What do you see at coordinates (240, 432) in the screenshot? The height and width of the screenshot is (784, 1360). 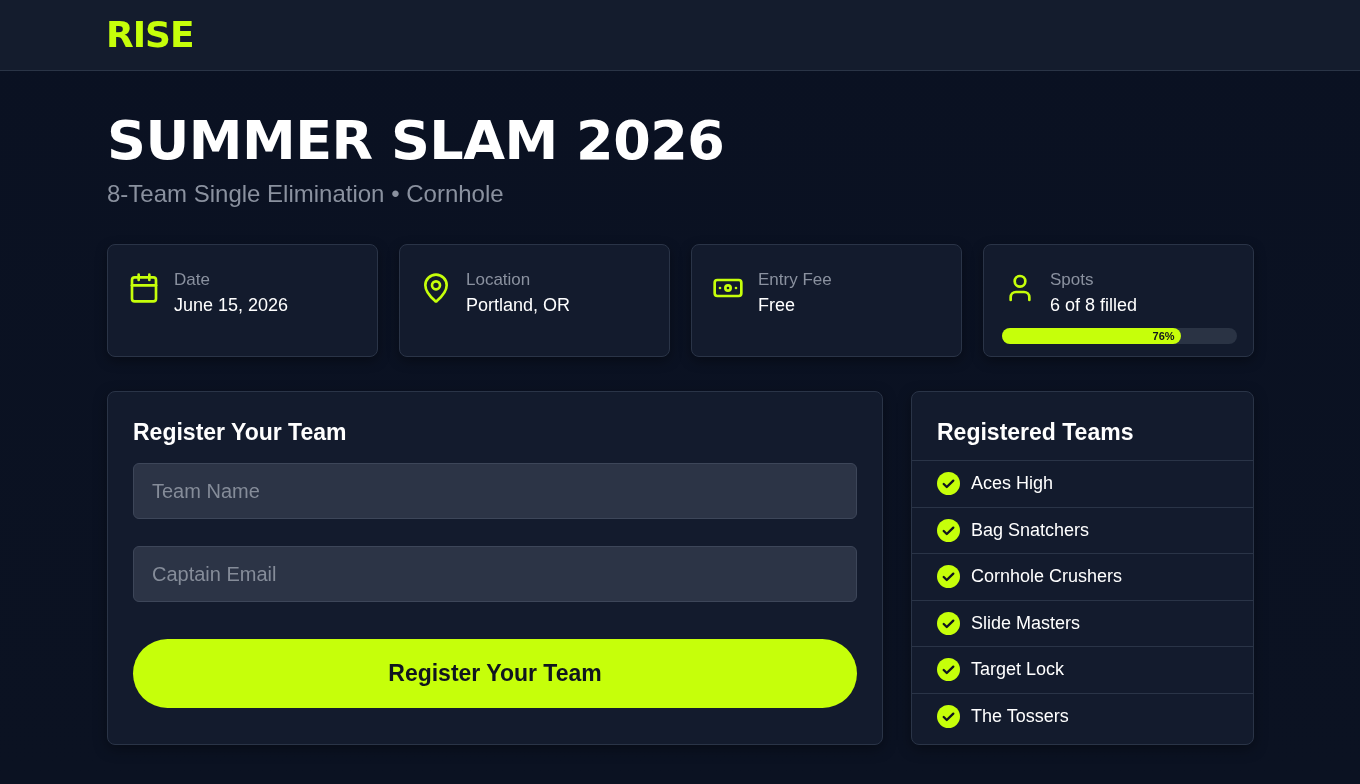 I see `form-title: Register Your Team` at bounding box center [240, 432].